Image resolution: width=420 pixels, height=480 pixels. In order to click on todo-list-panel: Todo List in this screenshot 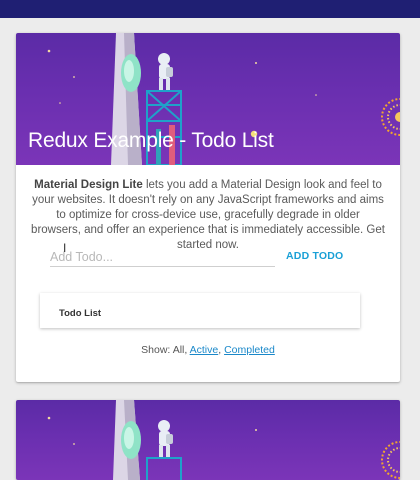, I will do `click(200, 310)`.